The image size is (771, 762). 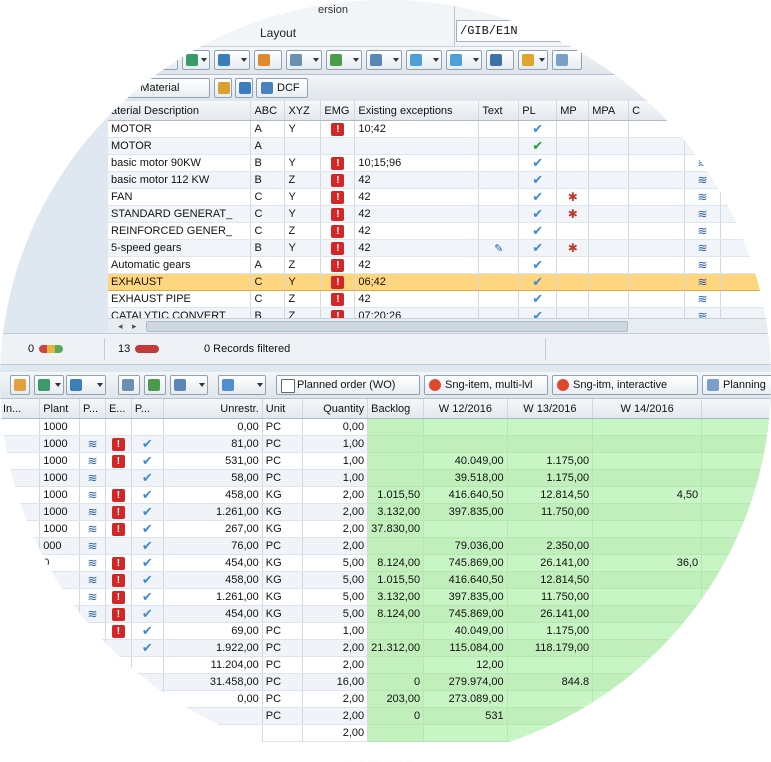 I want to click on material-problem-icon: ✱, so click(x=573, y=214).